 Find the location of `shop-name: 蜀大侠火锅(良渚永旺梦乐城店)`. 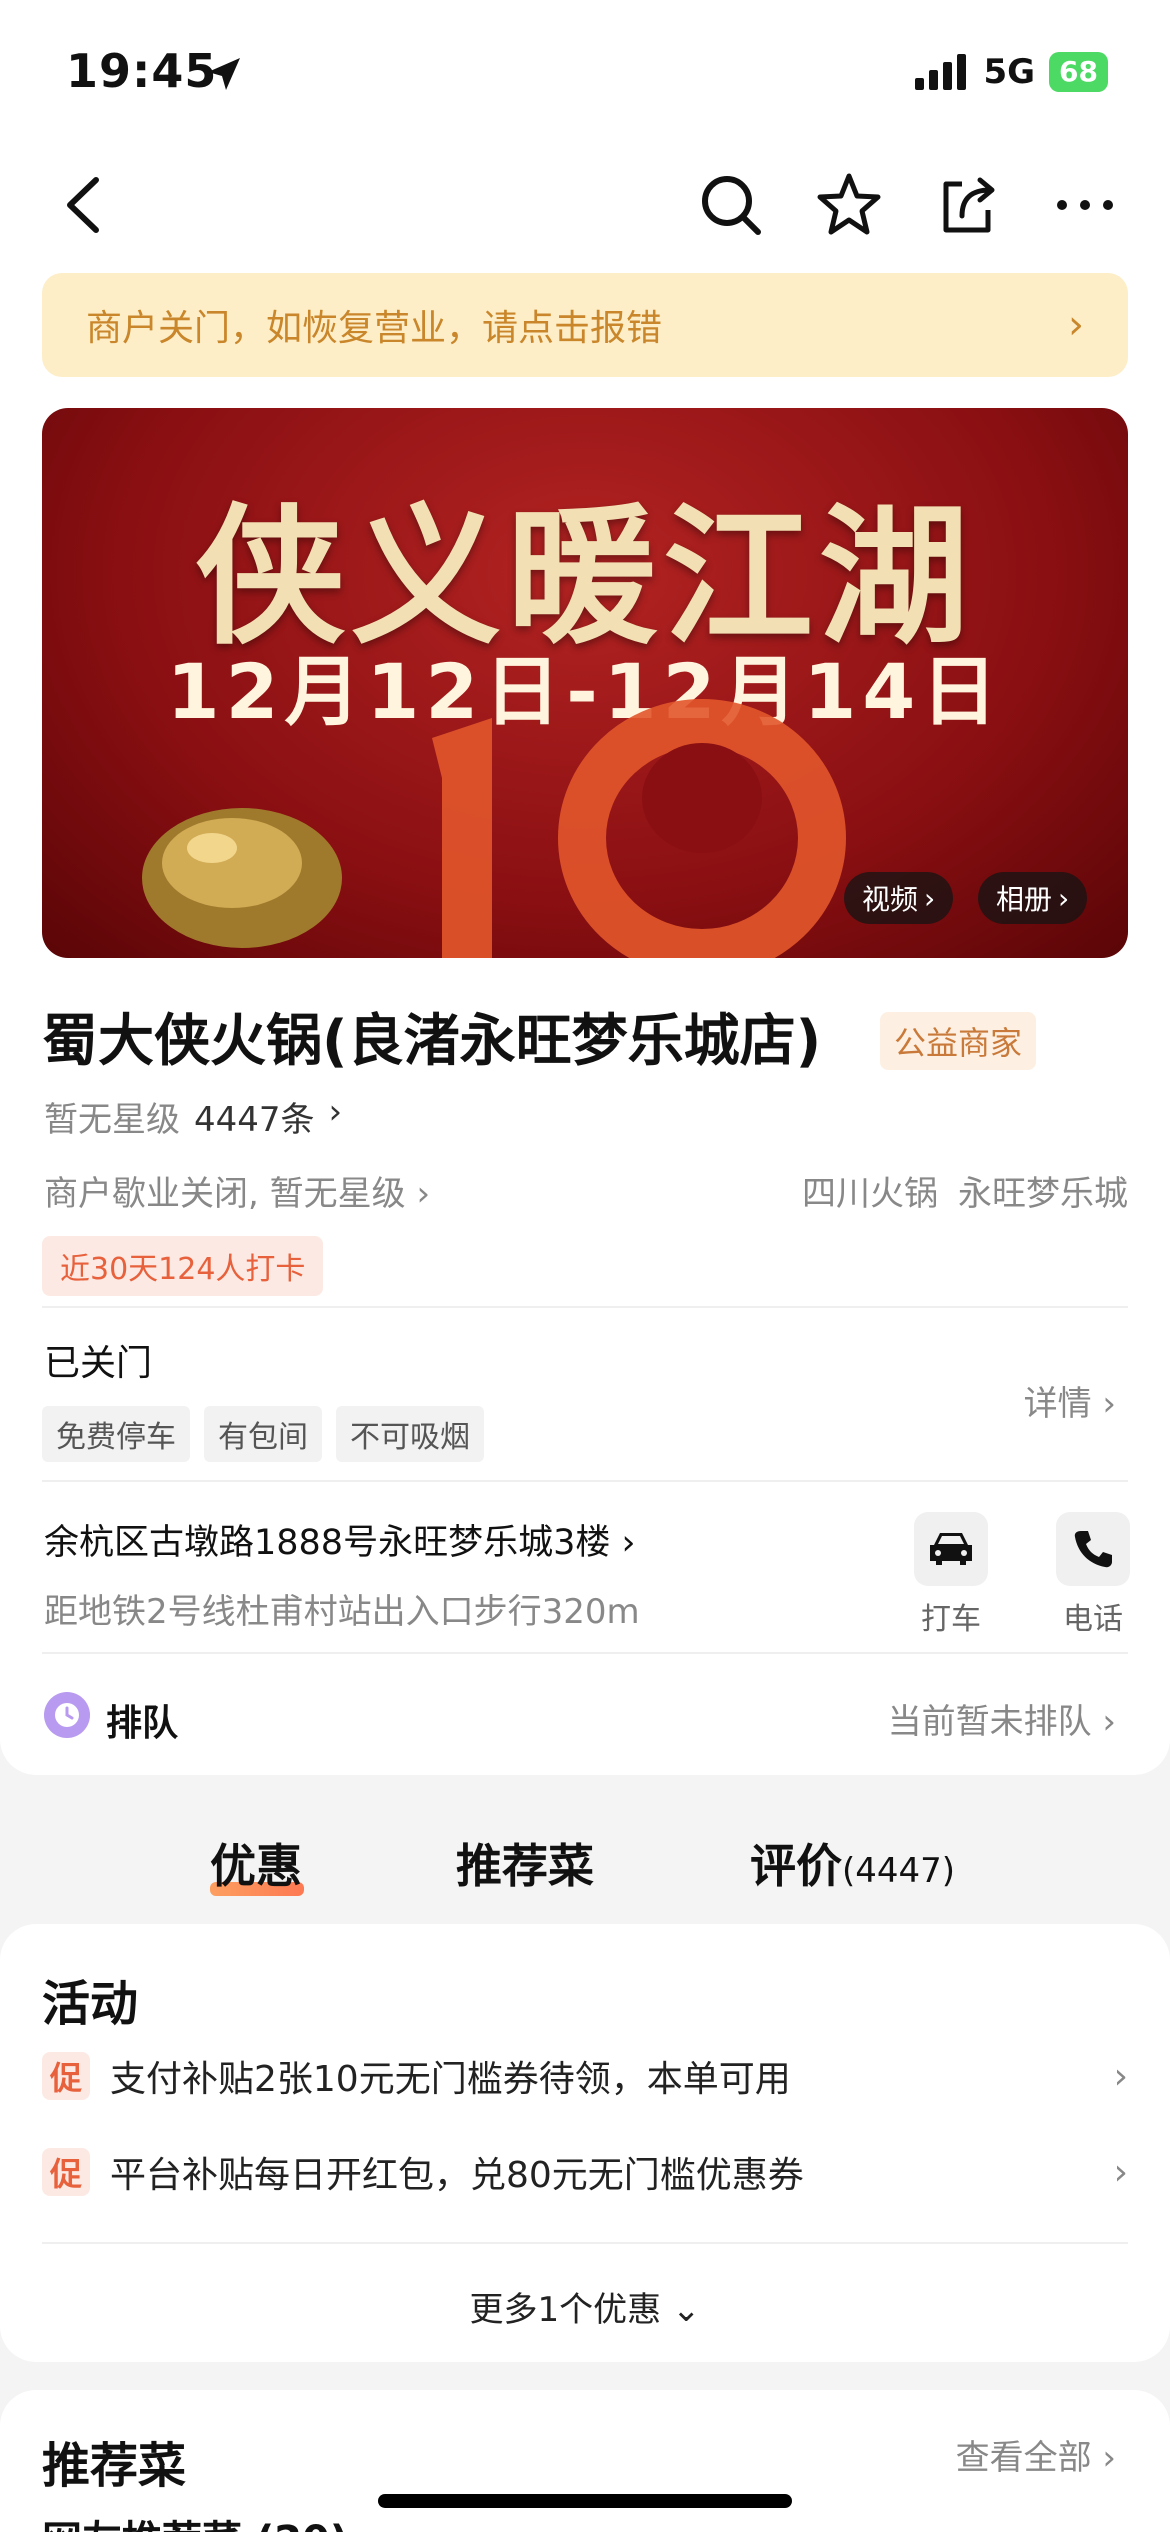

shop-name: 蜀大侠火锅(良渚永旺梦乐城店) is located at coordinates (432, 1041).